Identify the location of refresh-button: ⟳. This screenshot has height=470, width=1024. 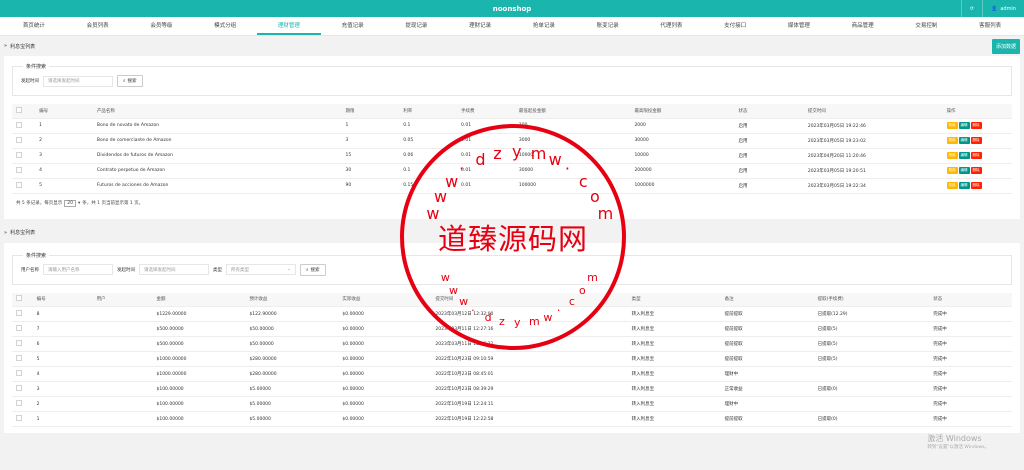
(971, 8).